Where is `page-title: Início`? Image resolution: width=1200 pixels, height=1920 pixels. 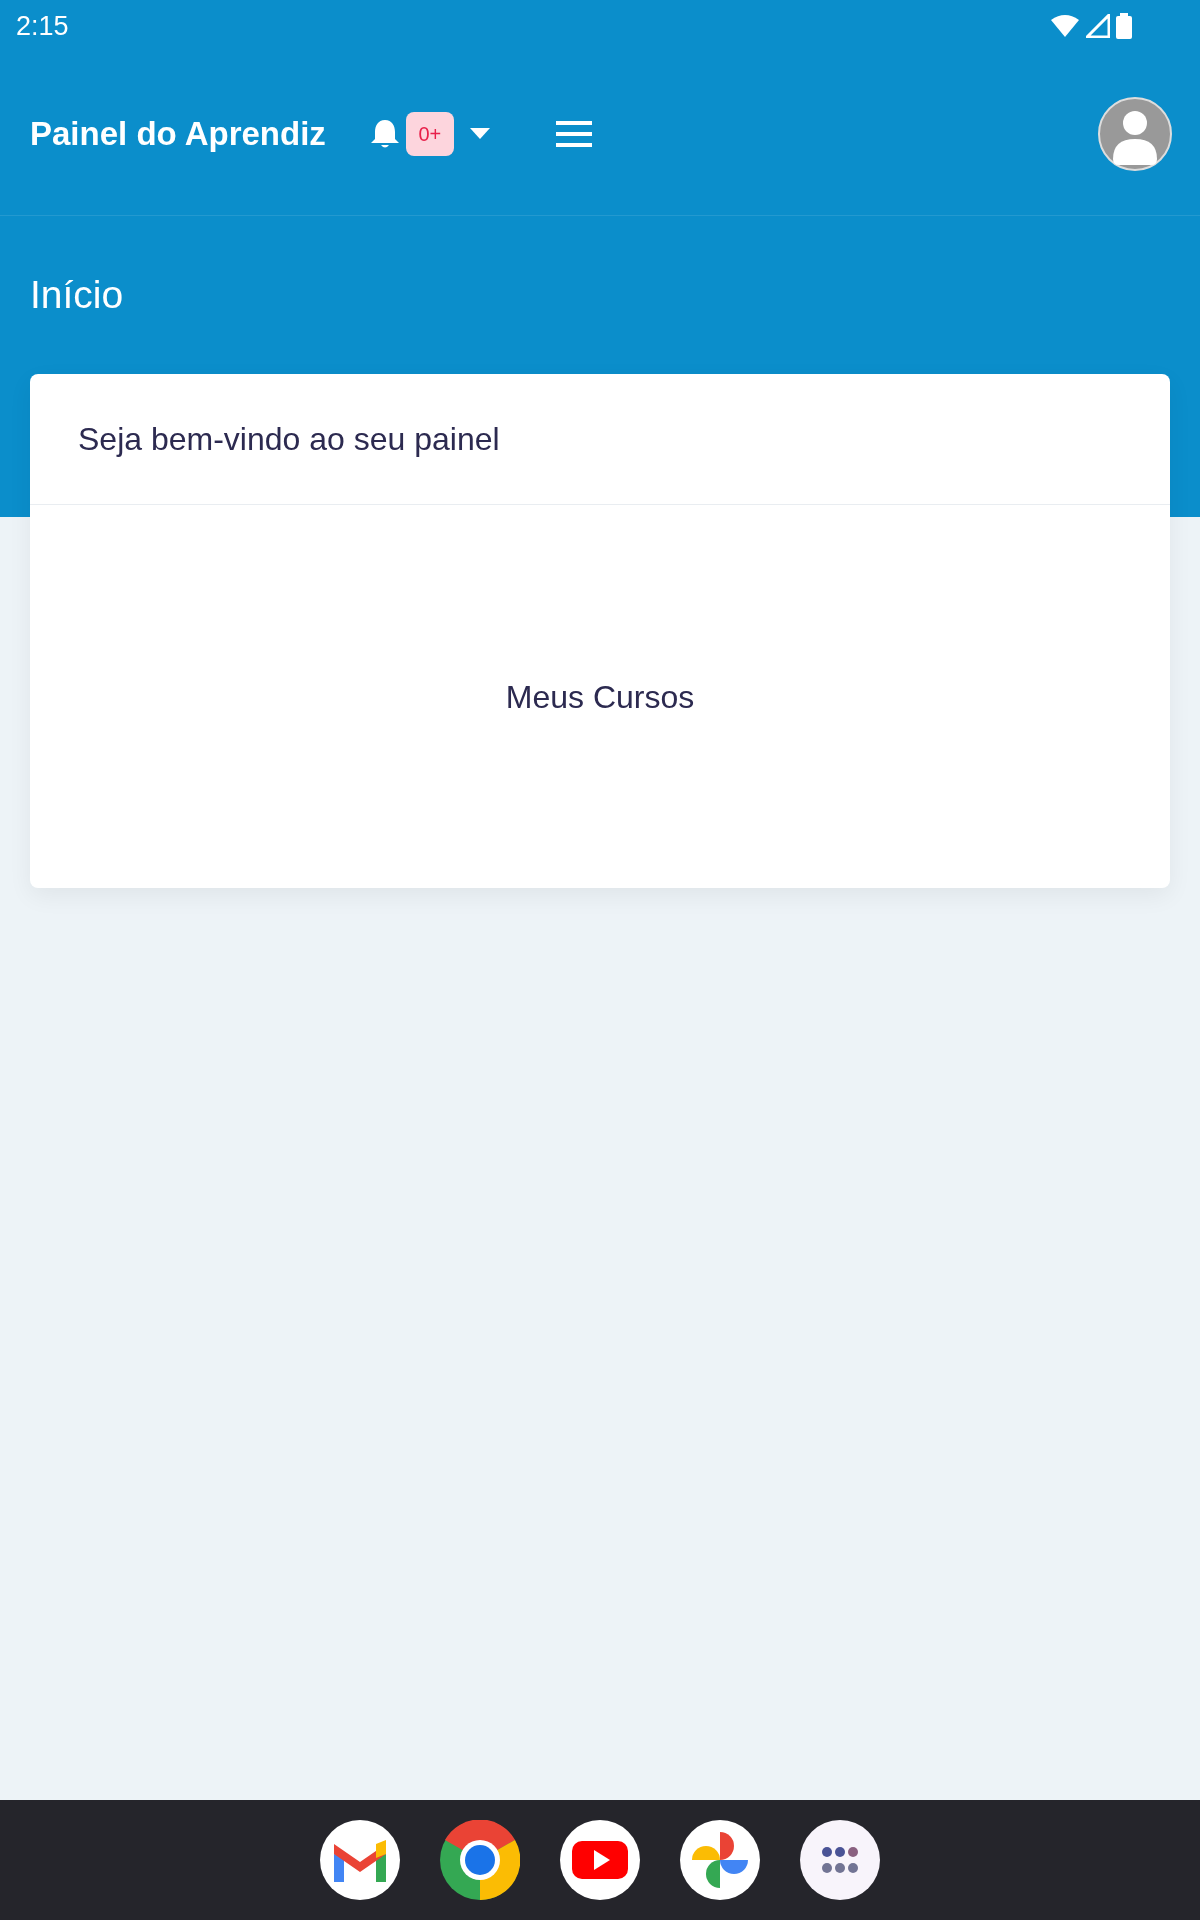
page-title: Início is located at coordinates (77, 294).